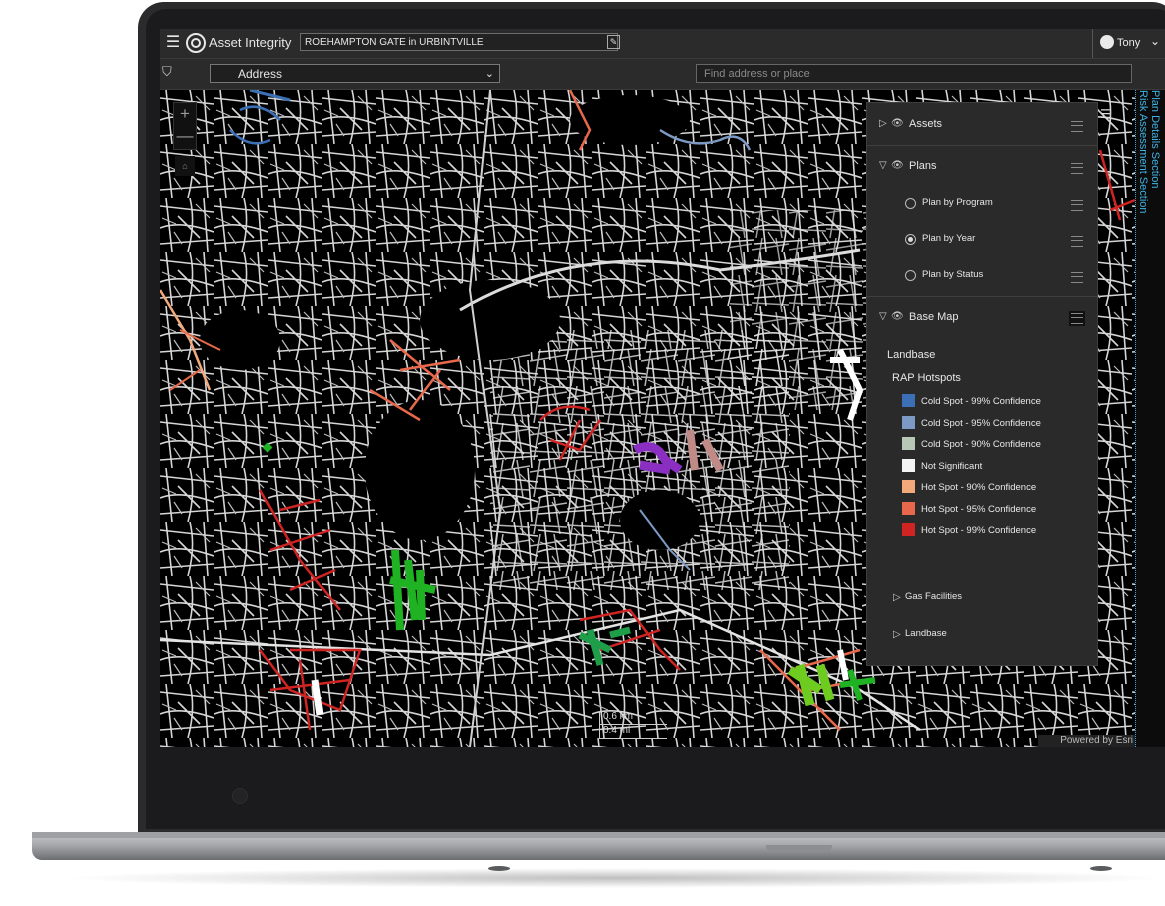 This screenshot has width=1165, height=906. Describe the element at coordinates (981, 423) in the screenshot. I see `legend-label: Cold Spot - 95% Confidence` at that location.